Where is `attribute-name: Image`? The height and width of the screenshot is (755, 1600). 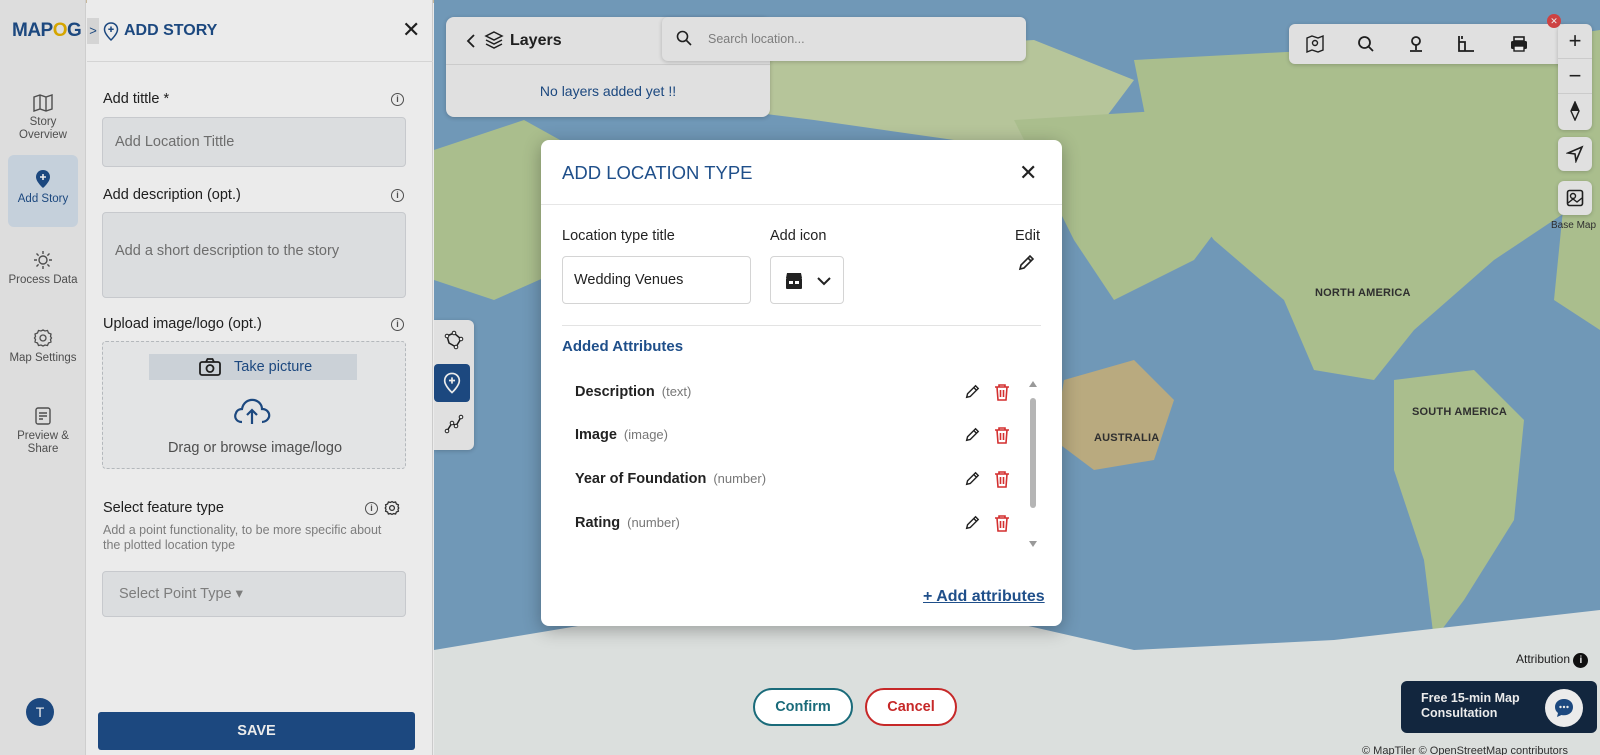
attribute-name: Image is located at coordinates (596, 435).